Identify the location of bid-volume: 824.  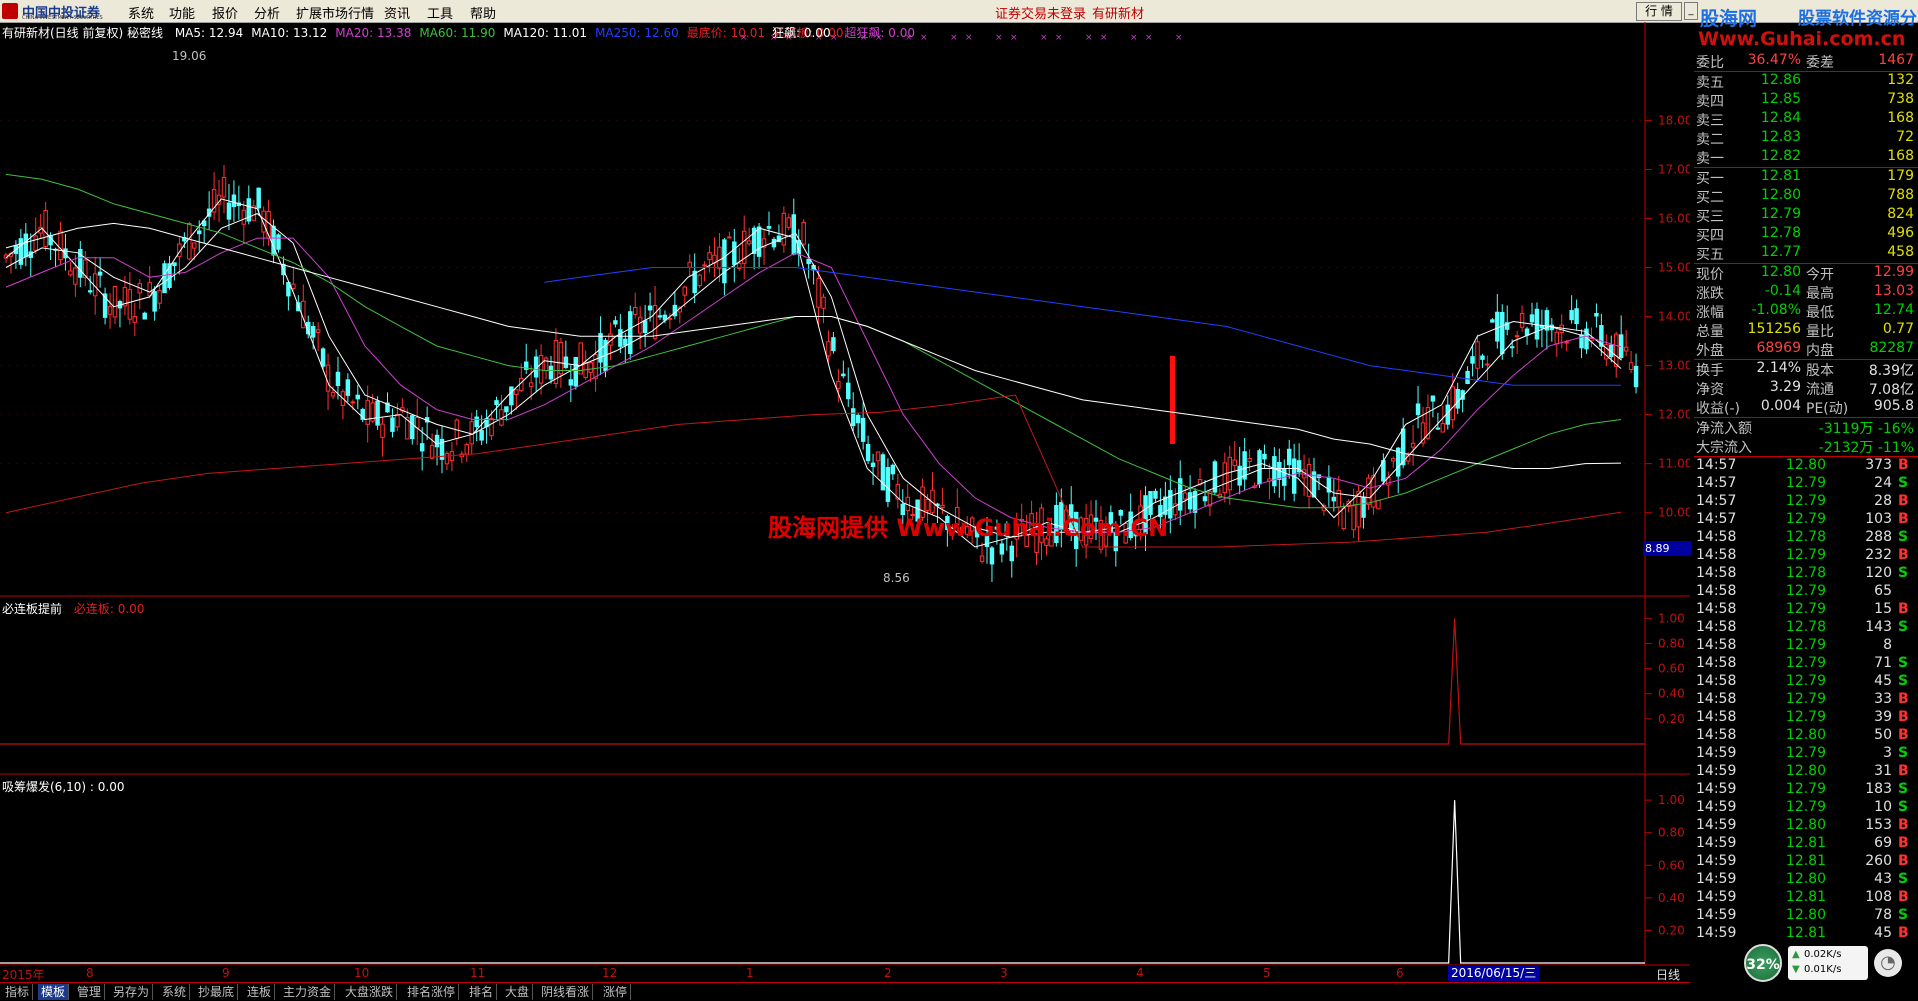
(1900, 214).